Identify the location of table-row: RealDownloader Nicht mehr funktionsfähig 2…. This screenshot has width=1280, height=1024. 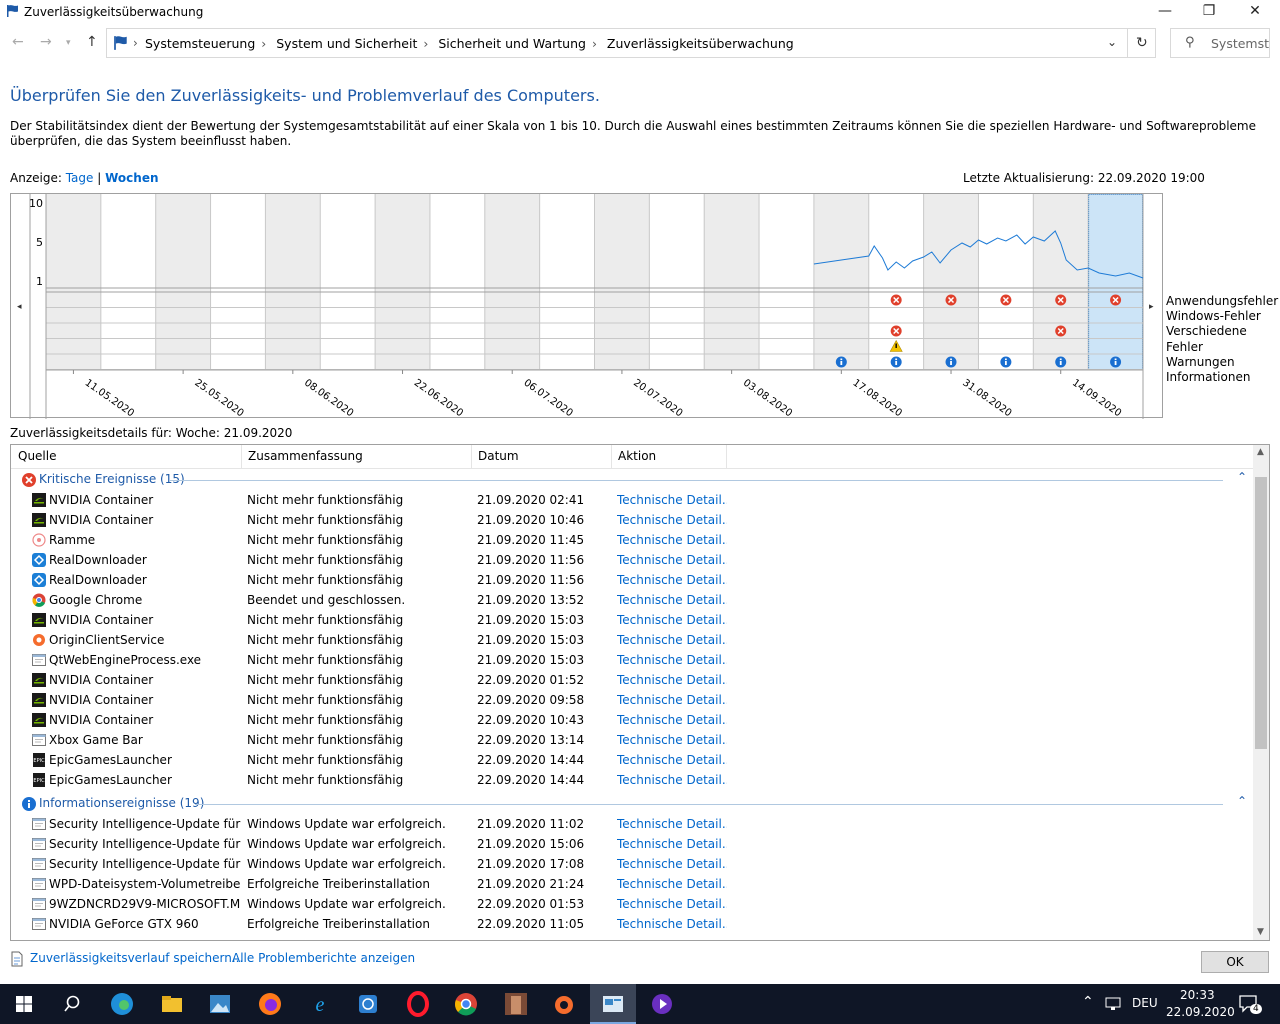
(633, 580).